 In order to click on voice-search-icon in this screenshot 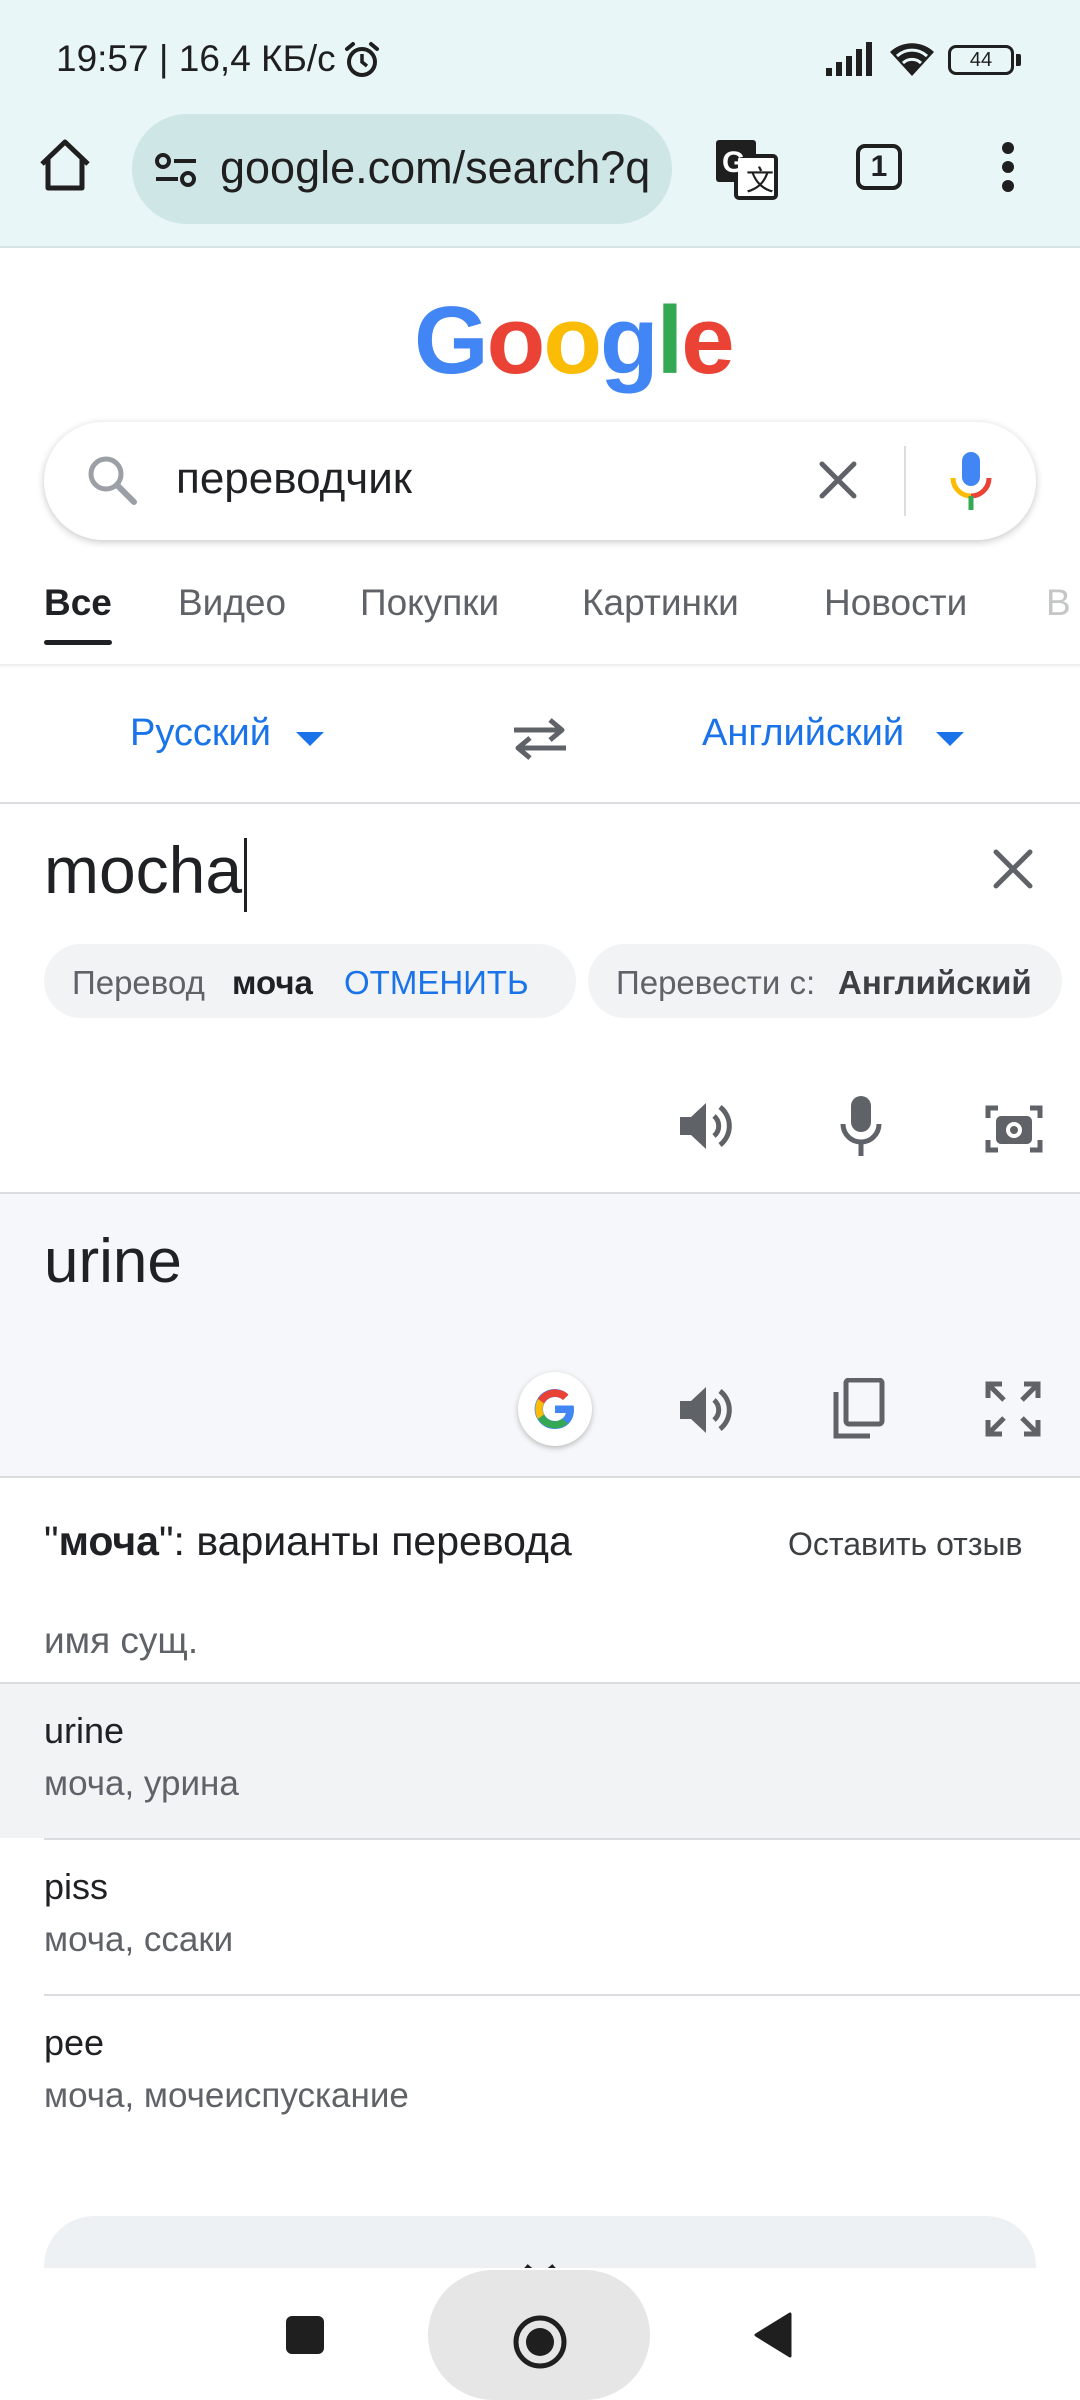, I will do `click(971, 481)`.